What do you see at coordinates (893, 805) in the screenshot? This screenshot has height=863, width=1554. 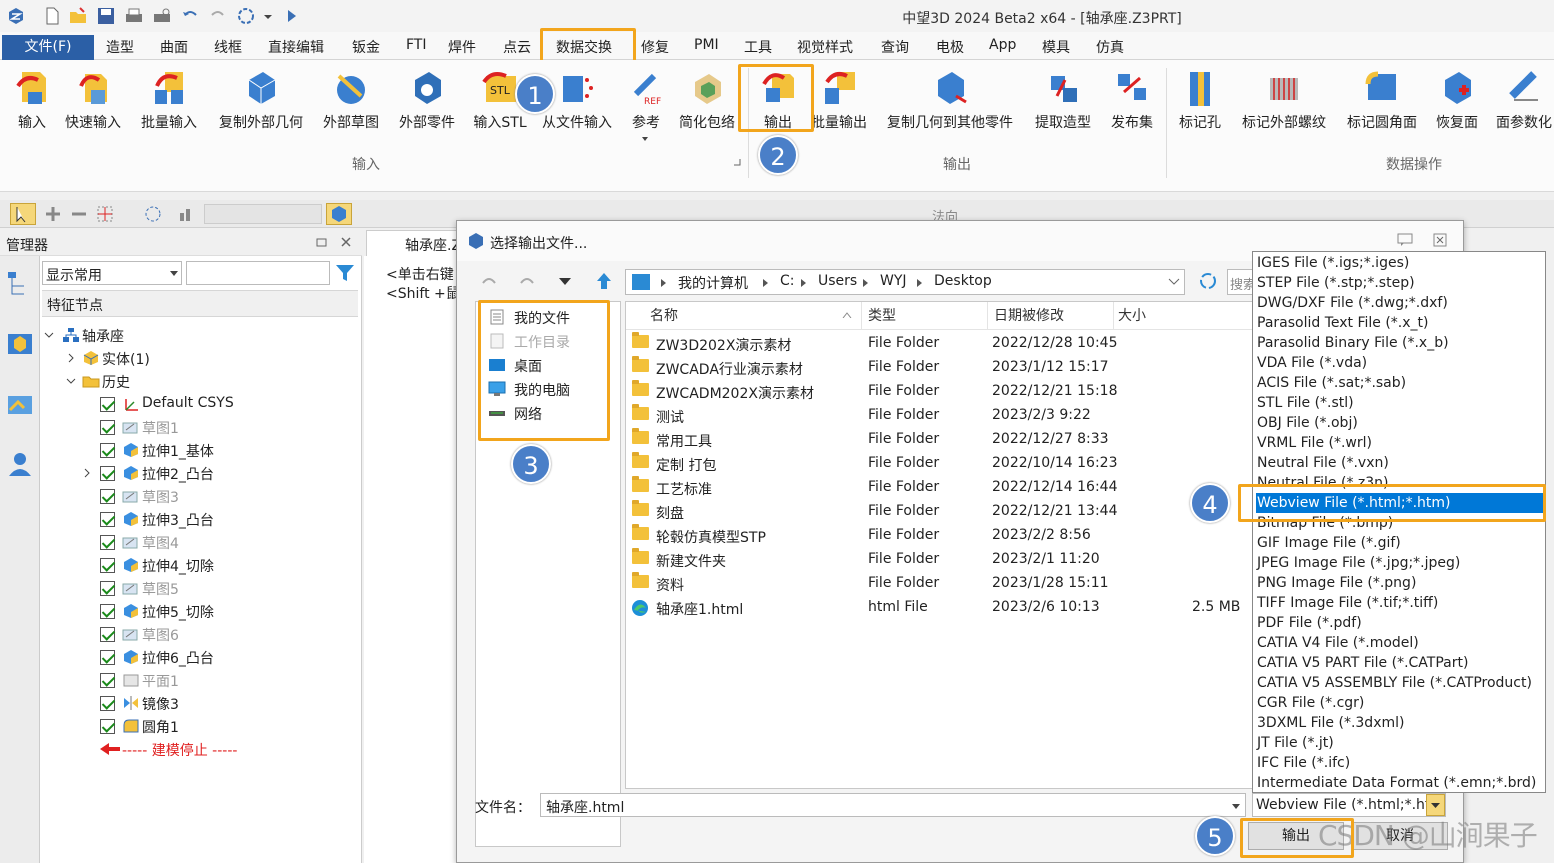 I see `filename-input: 轴承座.html` at bounding box center [893, 805].